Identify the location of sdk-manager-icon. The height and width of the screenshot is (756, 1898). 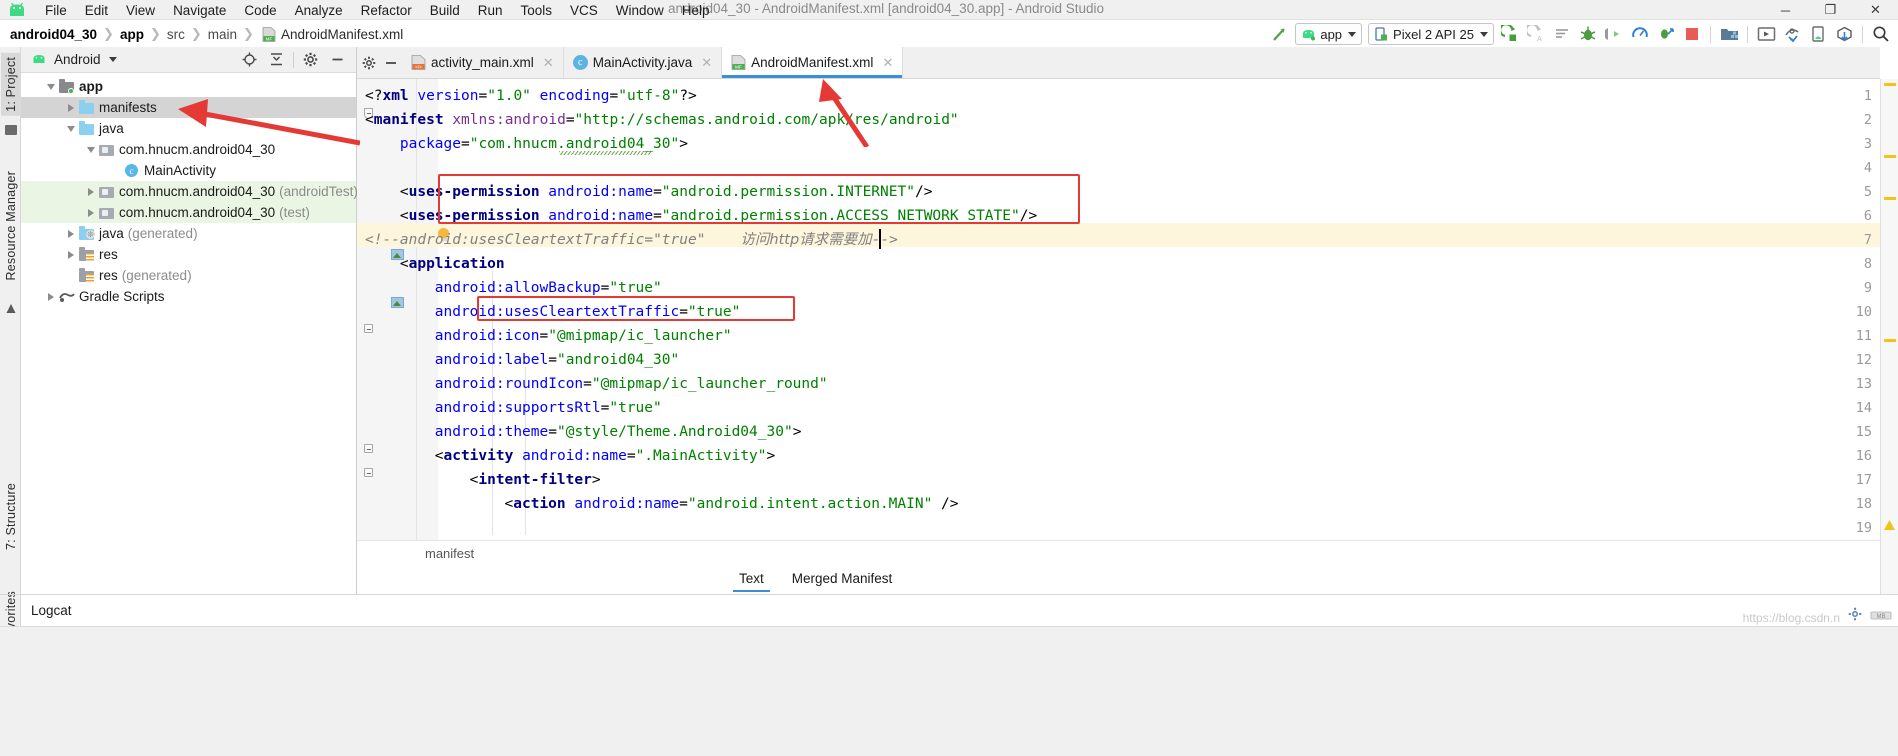
(1729, 34).